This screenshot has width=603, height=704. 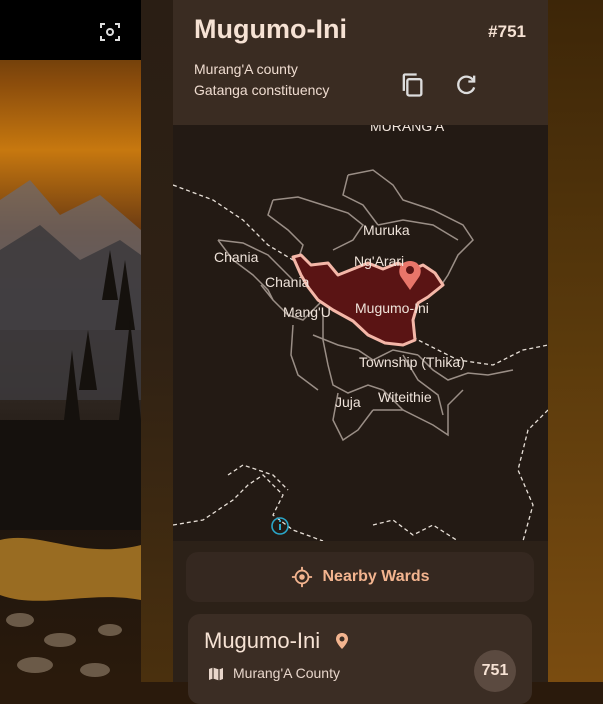 What do you see at coordinates (301, 577) in the screenshot?
I see `crosshair-icon` at bounding box center [301, 577].